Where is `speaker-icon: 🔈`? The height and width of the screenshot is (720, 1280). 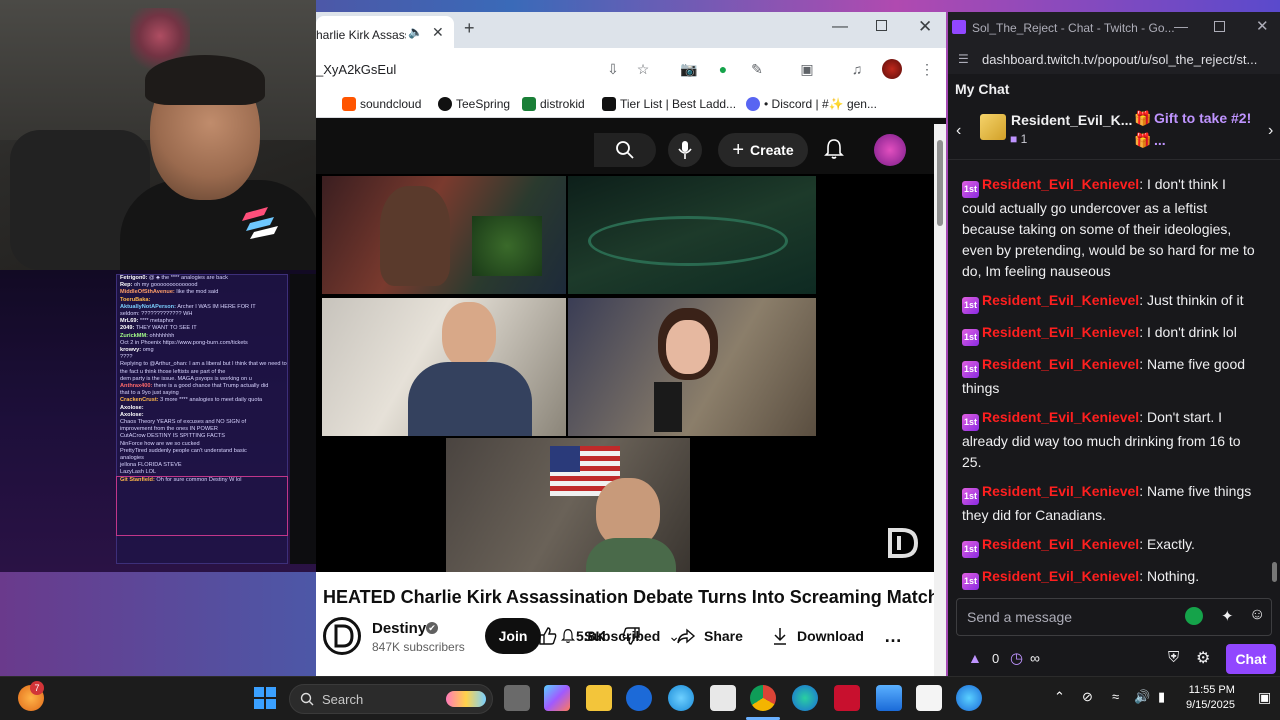
speaker-icon: 🔈 is located at coordinates (415, 32).